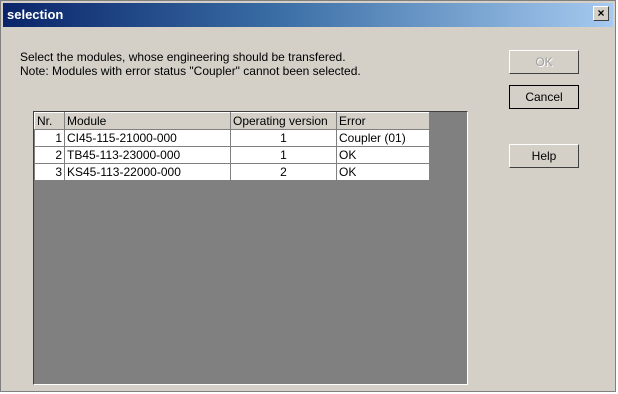 Image resolution: width=618 pixels, height=394 pixels. What do you see at coordinates (308, 15) in the screenshot?
I see `title-bar: selection ×` at bounding box center [308, 15].